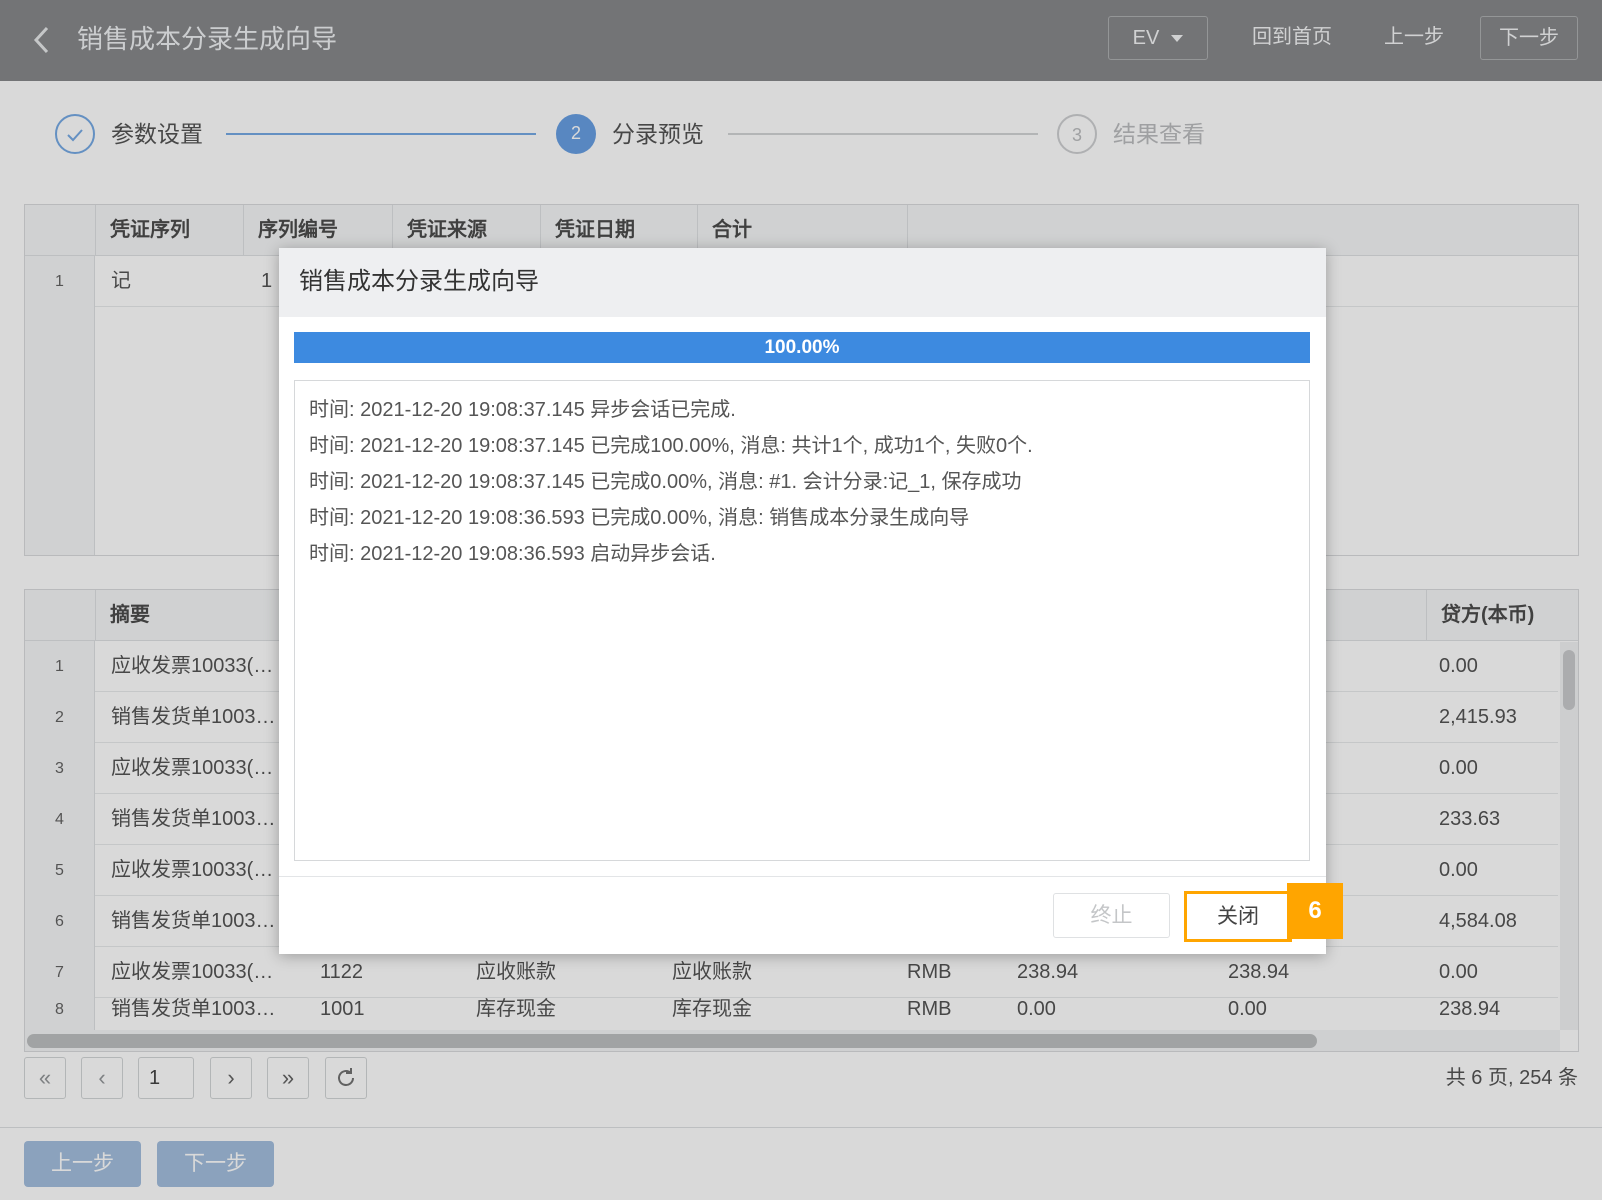 Image resolution: width=1602 pixels, height=1200 pixels. What do you see at coordinates (1315, 911) in the screenshot?
I see `step-callout-badge: 6` at bounding box center [1315, 911].